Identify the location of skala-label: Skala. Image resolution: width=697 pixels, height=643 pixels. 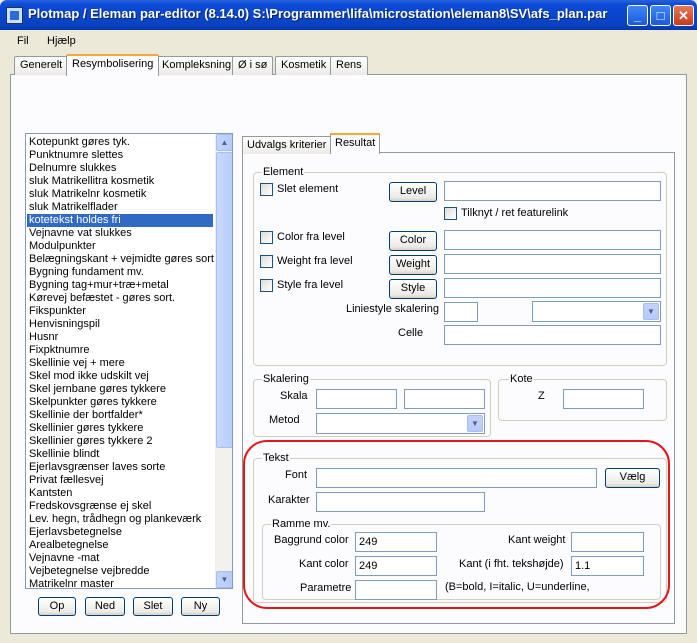
(294, 396).